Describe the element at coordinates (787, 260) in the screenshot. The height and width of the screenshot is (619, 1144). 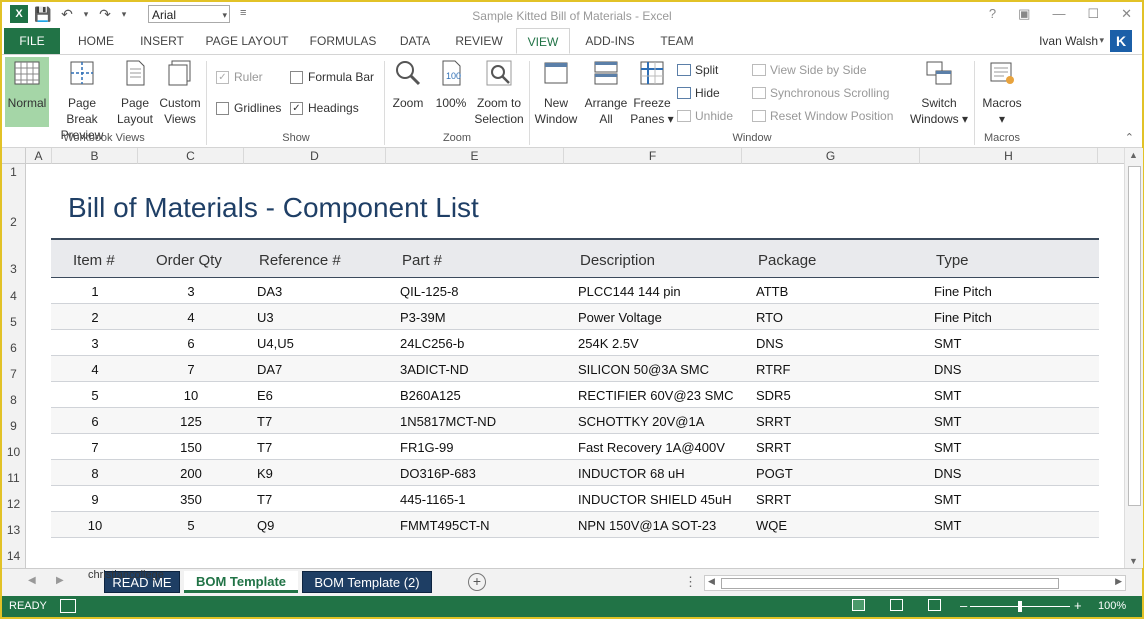
I see `header-package: Package` at that location.